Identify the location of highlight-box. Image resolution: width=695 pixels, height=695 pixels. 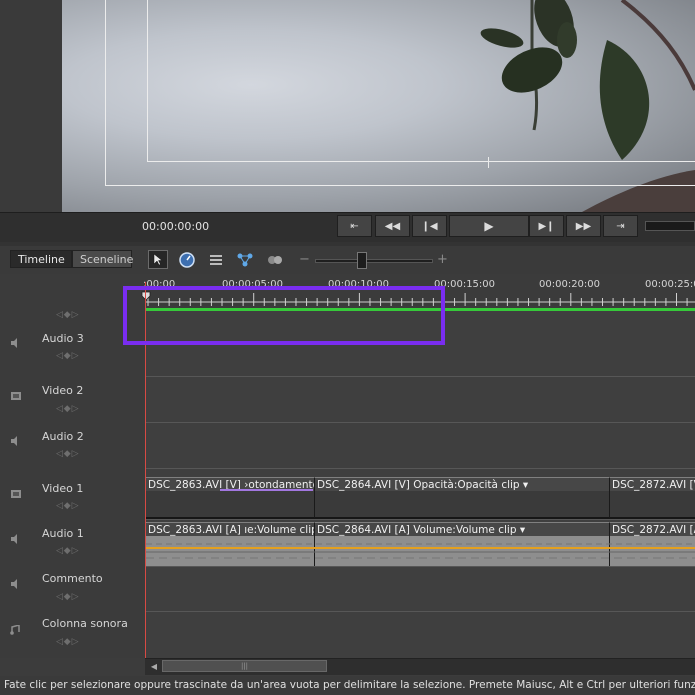
(284, 315).